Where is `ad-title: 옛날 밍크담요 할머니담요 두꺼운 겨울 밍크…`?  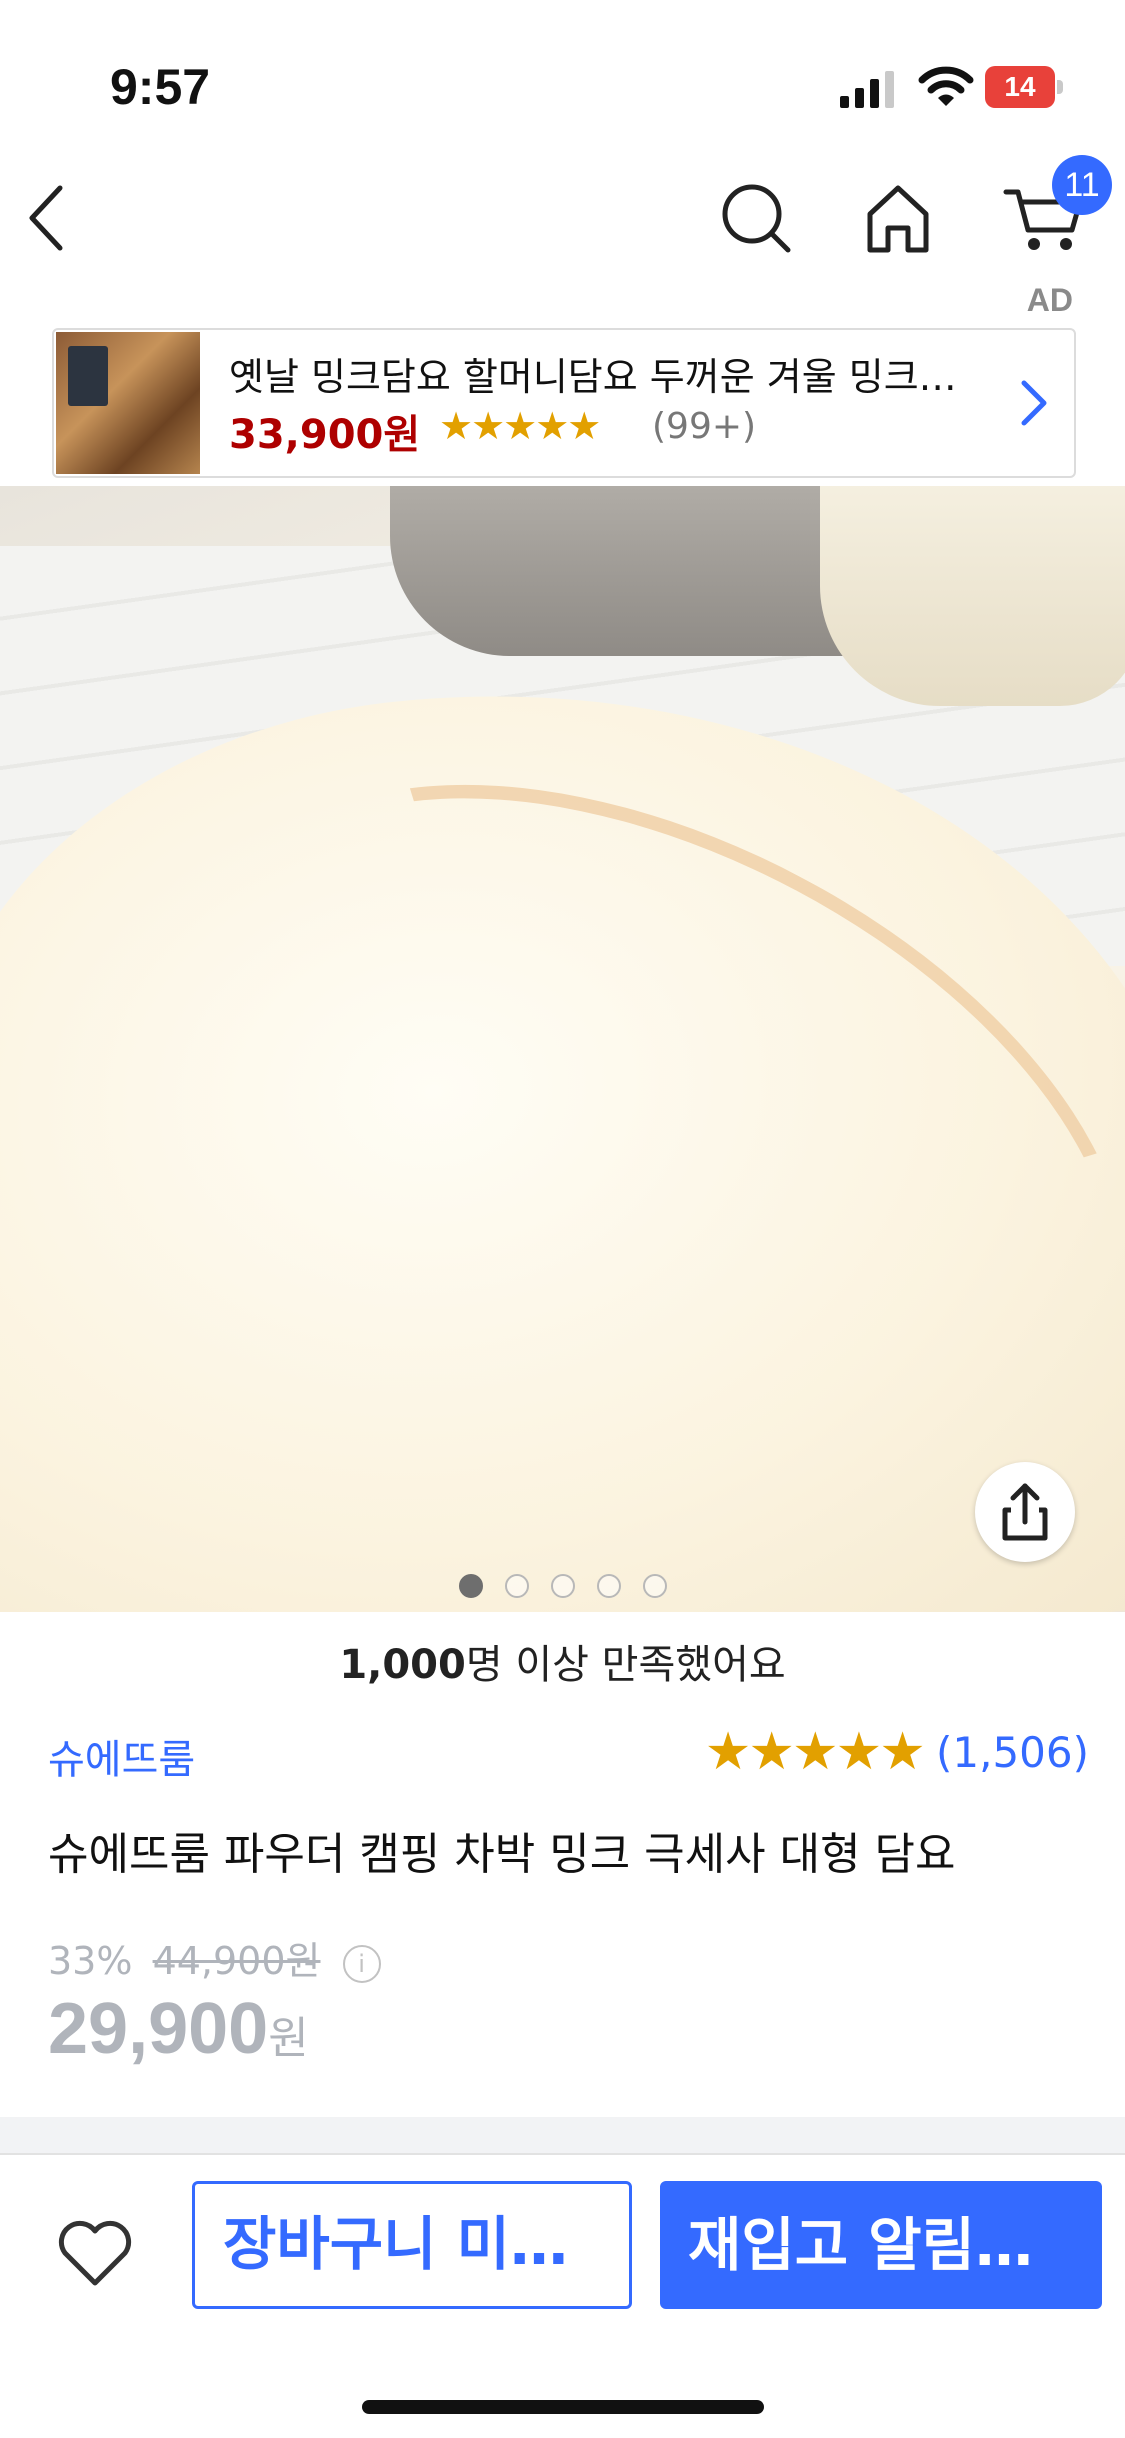
ad-title: 옛날 밍크담요 할머니담요 두꺼운 겨울 밍크… is located at coordinates (593, 377).